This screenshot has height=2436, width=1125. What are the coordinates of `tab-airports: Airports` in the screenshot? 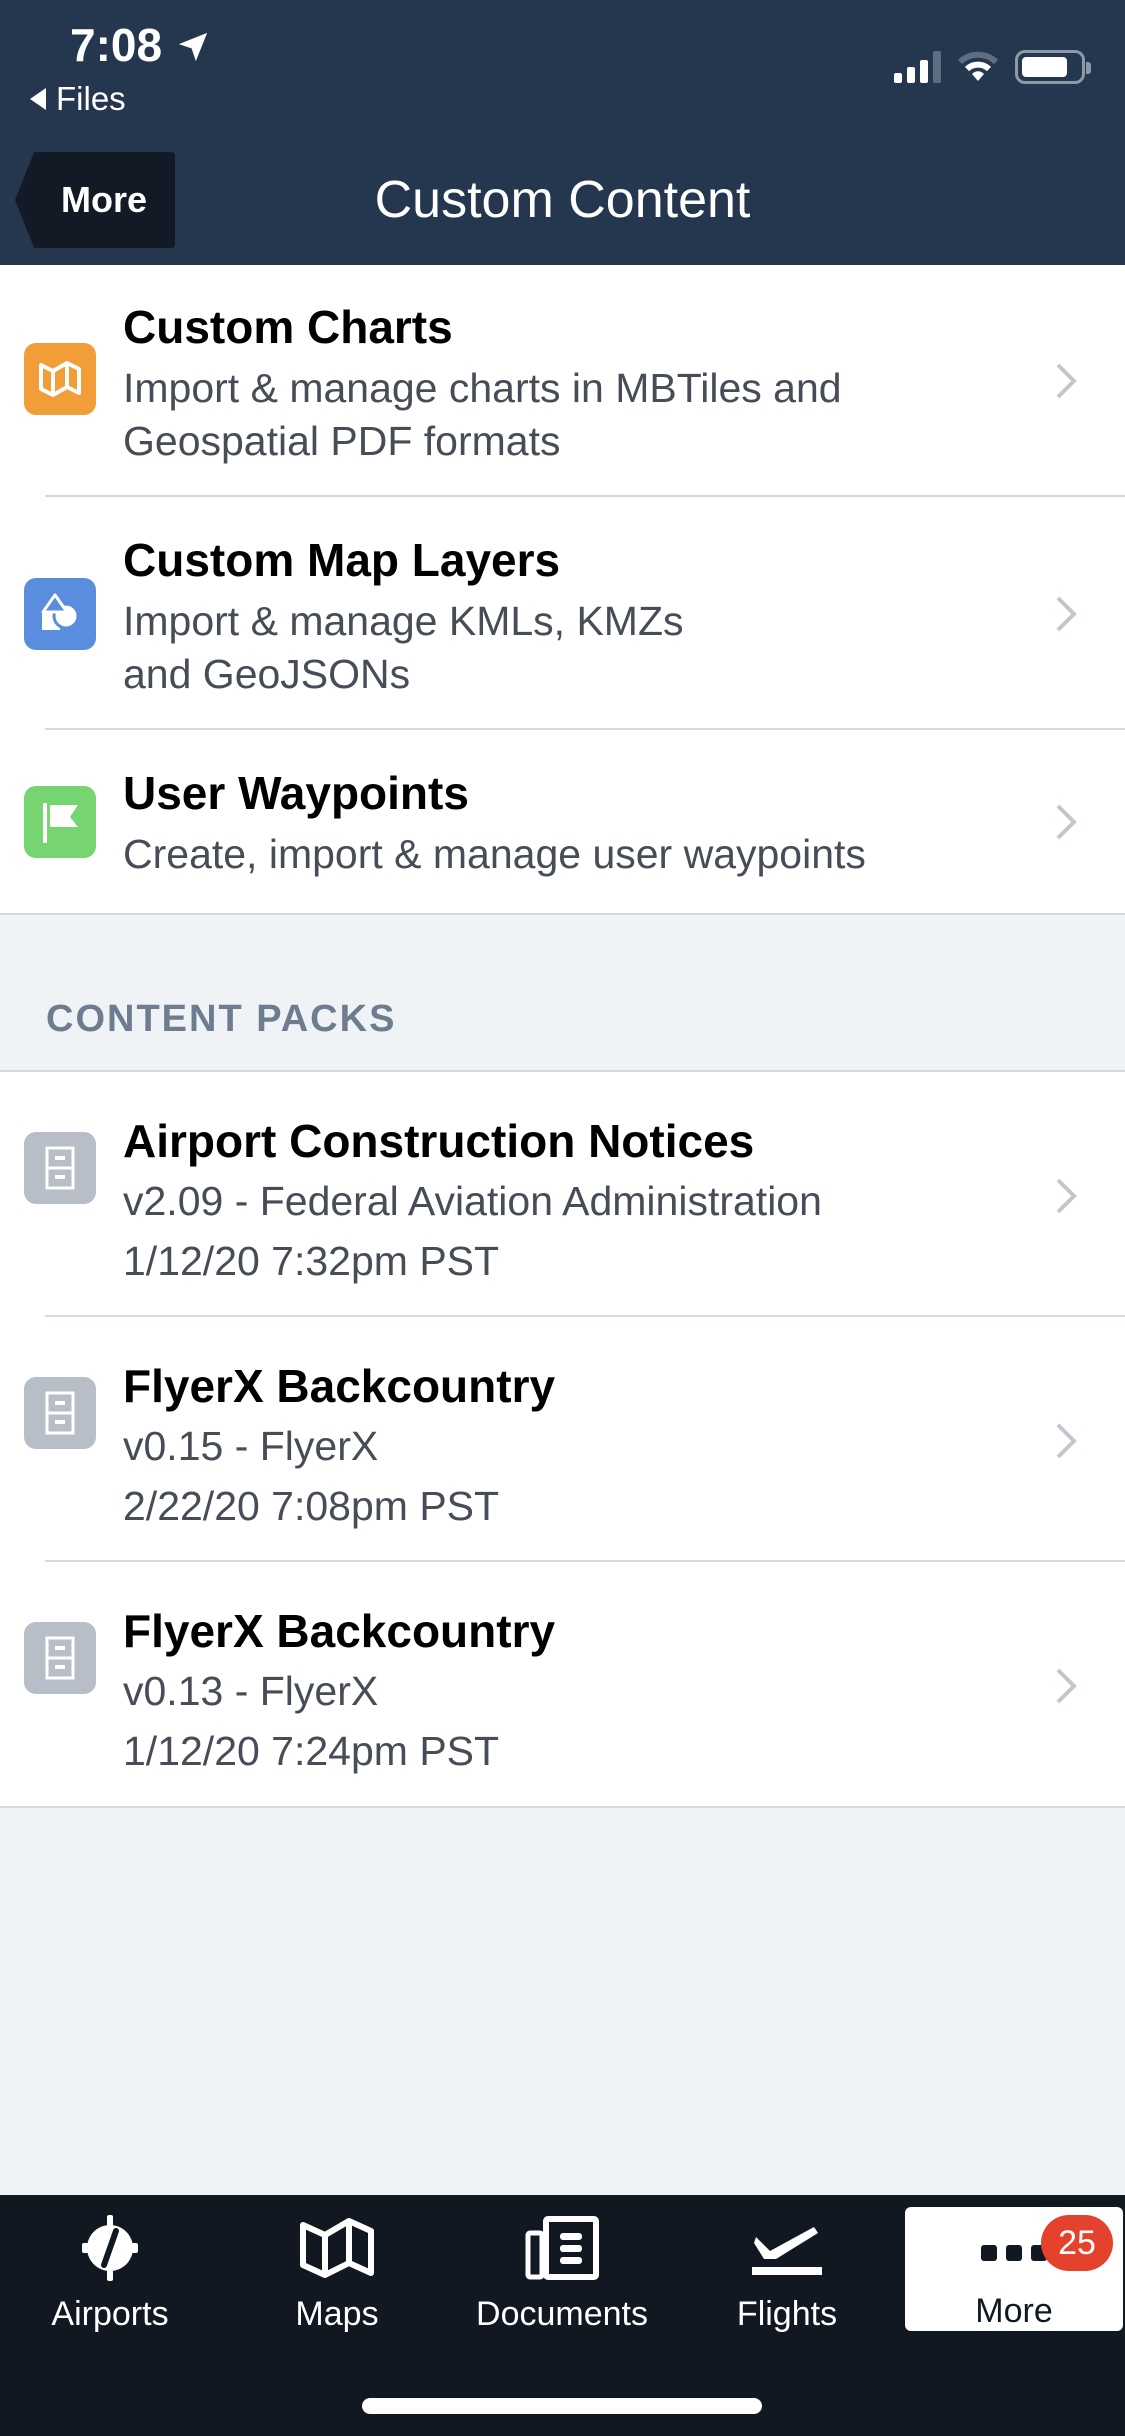 It's located at (110, 2265).